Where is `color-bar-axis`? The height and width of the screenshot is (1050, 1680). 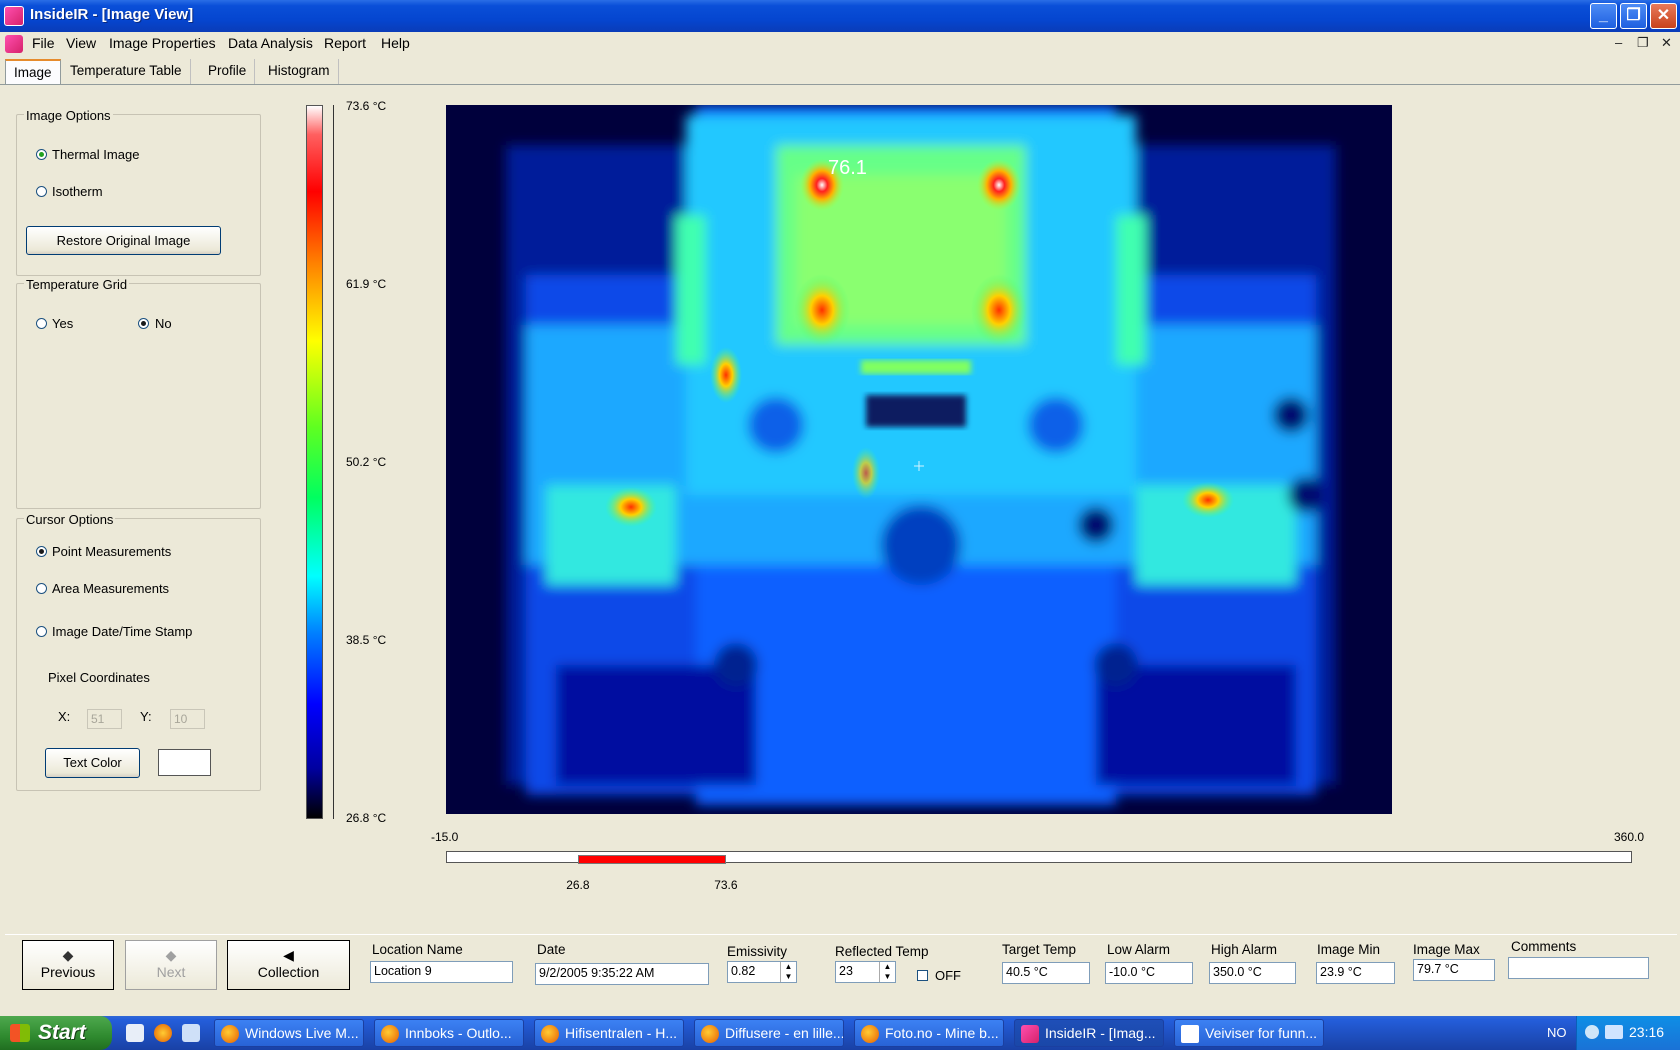
color-bar-axis is located at coordinates (333, 462).